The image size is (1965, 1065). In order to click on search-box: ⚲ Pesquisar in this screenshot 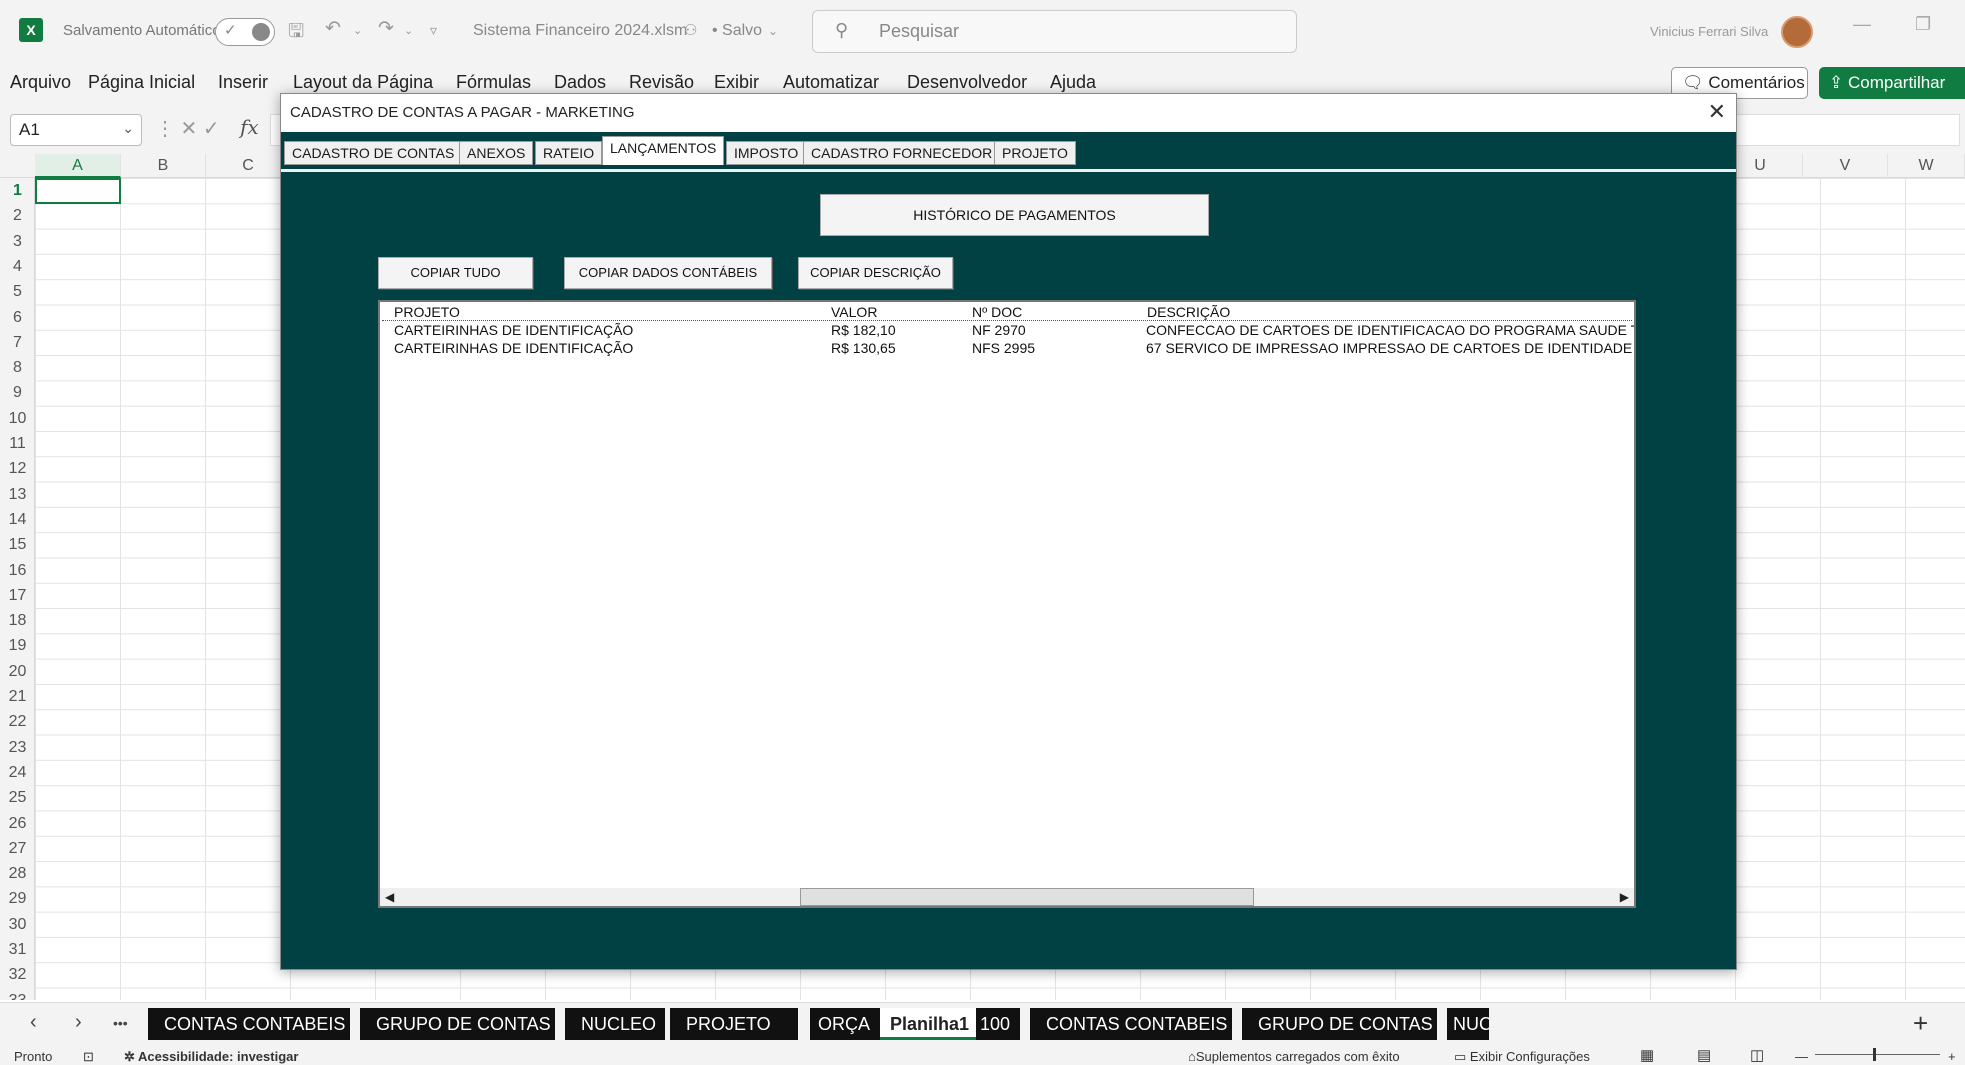, I will do `click(1054, 31)`.